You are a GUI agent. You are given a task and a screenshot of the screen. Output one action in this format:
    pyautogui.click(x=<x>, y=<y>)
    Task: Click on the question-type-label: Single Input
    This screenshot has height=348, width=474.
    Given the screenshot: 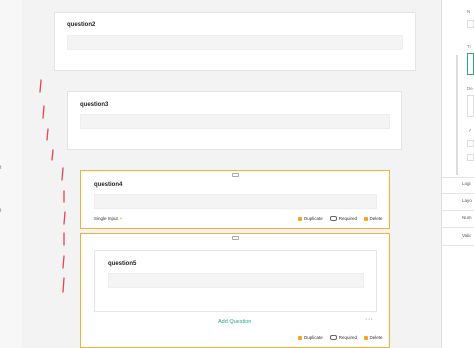 What is the action you would take?
    pyautogui.click(x=106, y=218)
    